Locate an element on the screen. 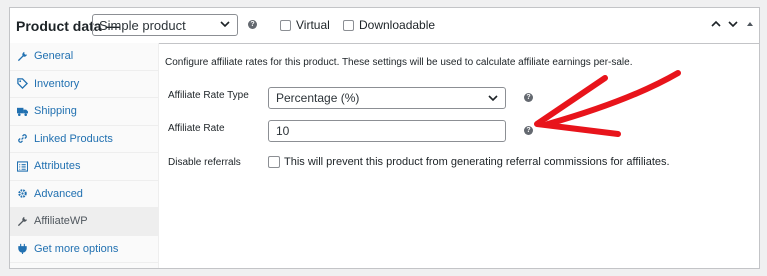  rate-type-label: Affiliate Rate Type is located at coordinates (208, 95).